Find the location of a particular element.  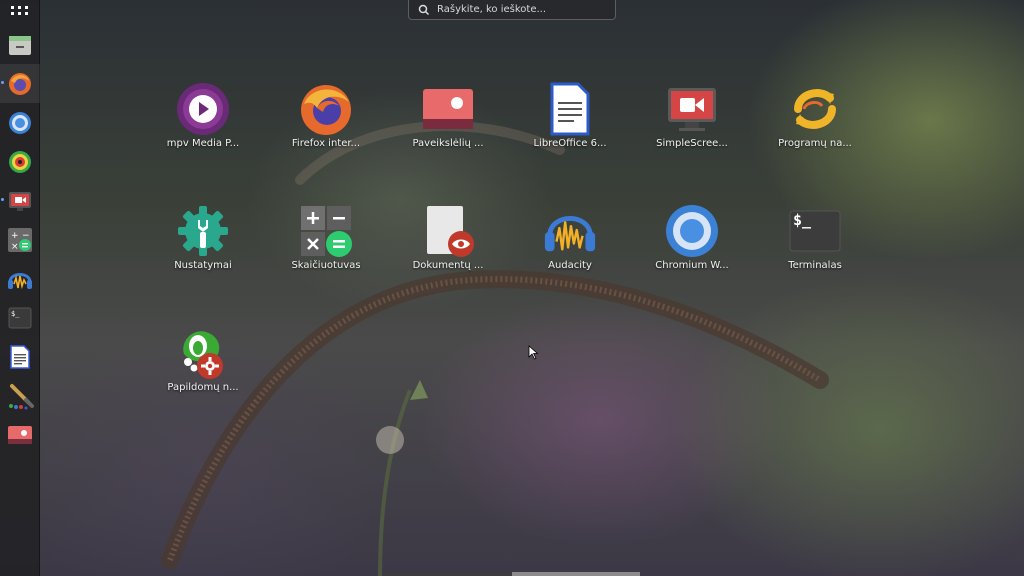

calculator-icon is located at coordinates (326, 231).